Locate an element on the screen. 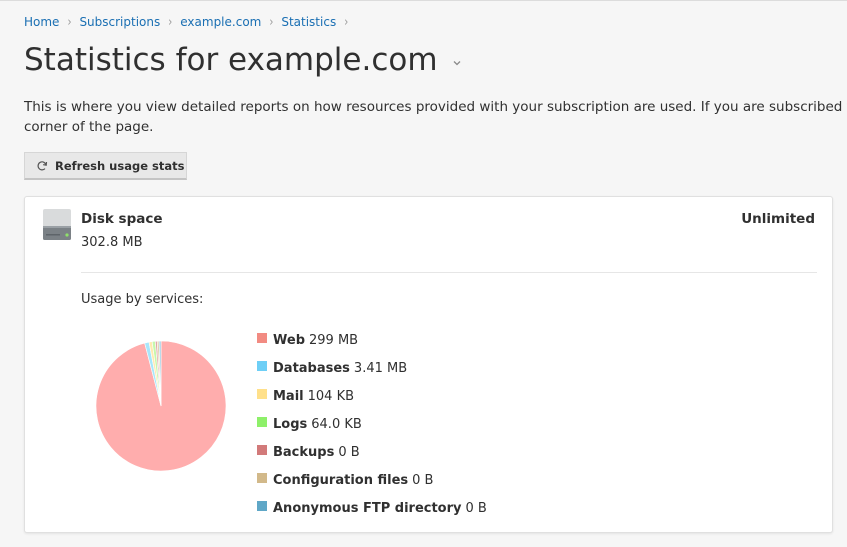 This screenshot has width=847, height=547. legend-item: Configuration files 0 B is located at coordinates (345, 480).